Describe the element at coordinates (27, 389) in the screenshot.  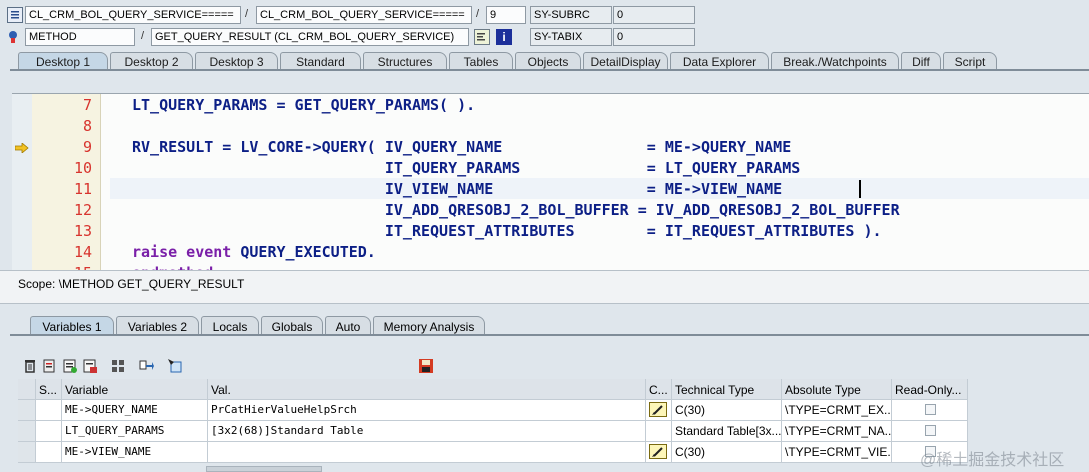
I see `column-header` at that location.